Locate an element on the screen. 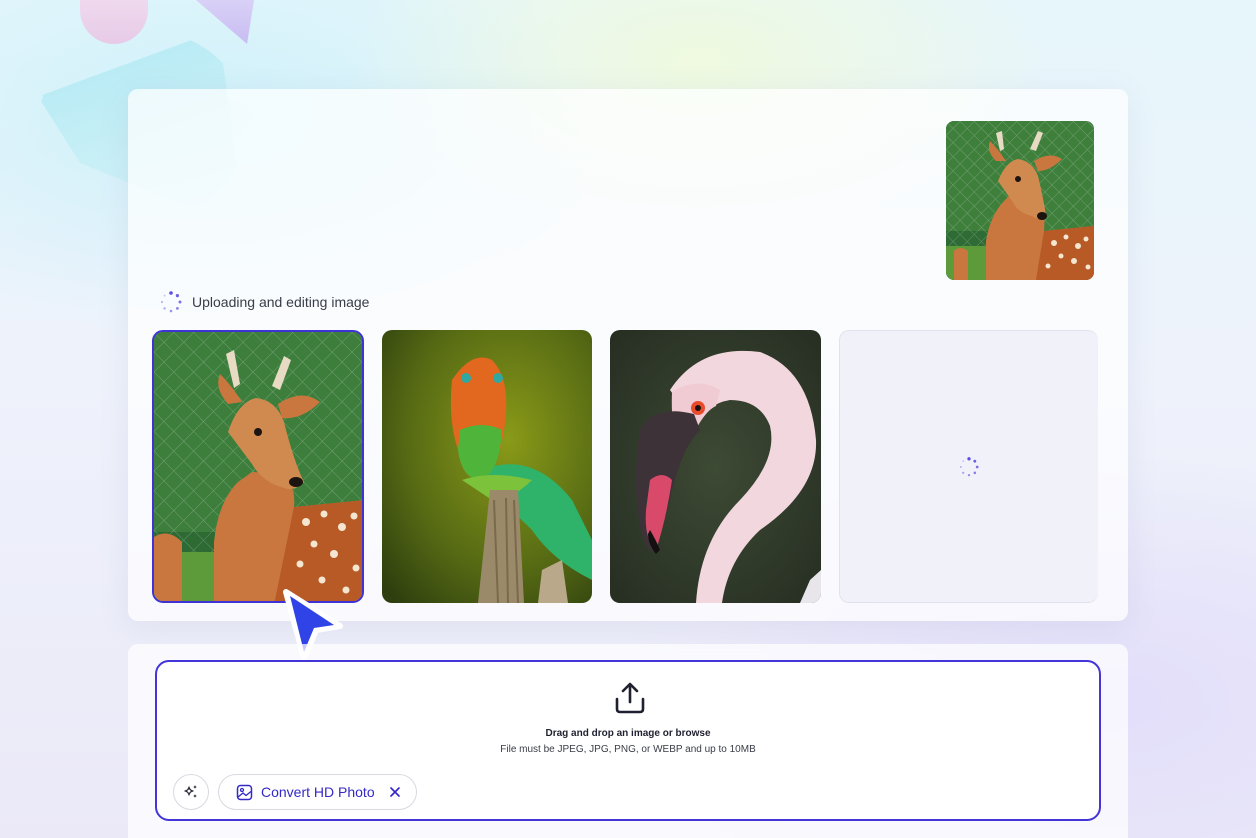  magic-button is located at coordinates (191, 792).